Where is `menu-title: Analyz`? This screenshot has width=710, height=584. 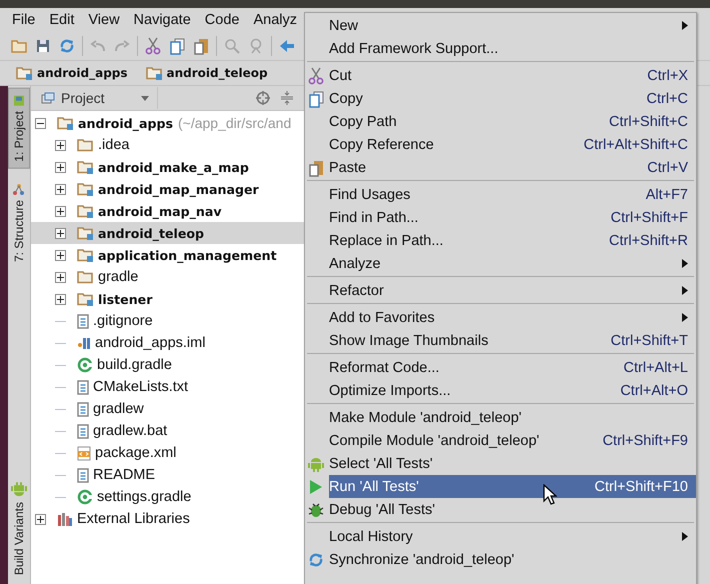 menu-title: Analyz is located at coordinates (275, 20).